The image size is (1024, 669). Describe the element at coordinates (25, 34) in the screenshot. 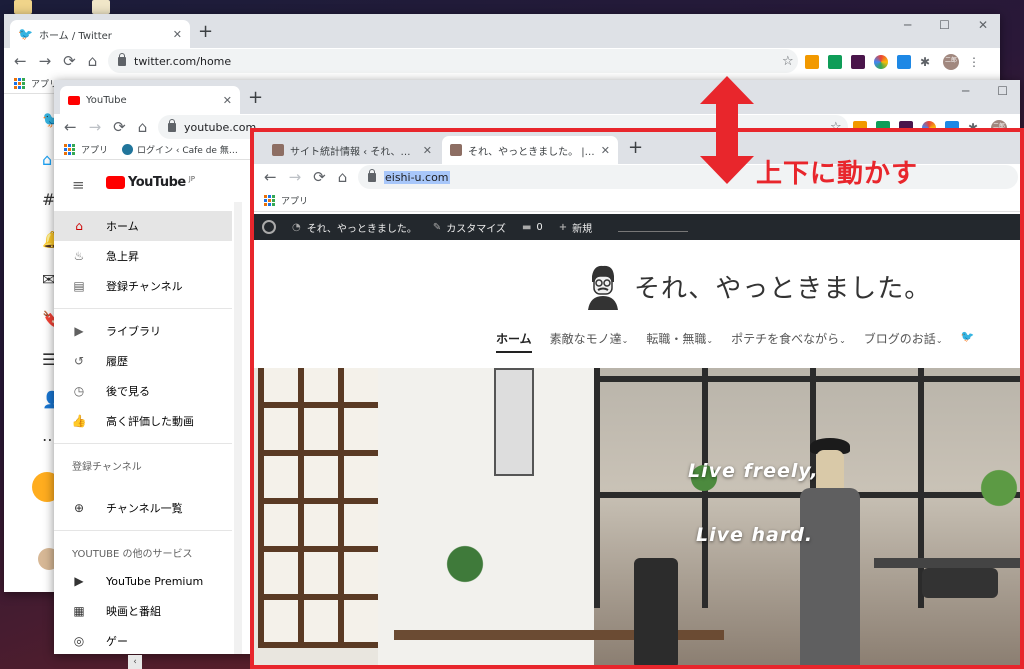

I see `twitter-bird-icon: 🐦` at that location.